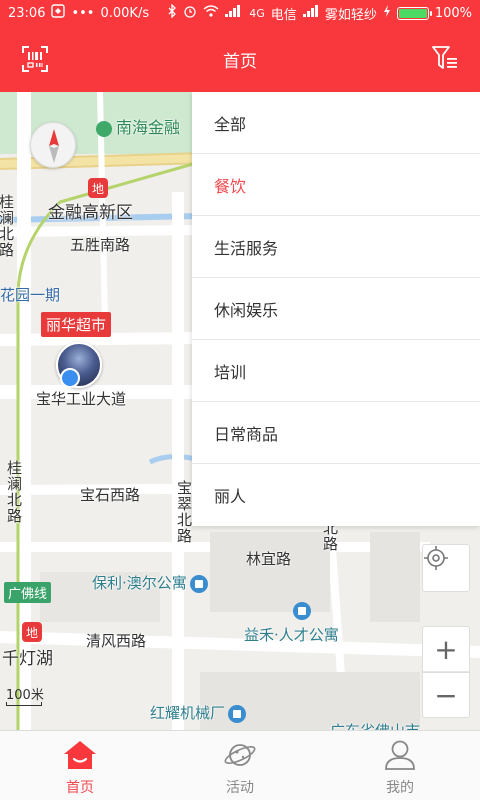 The width and height of the screenshot is (480, 800). What do you see at coordinates (76, 324) in the screenshot?
I see `shop-pin: 丽华超市` at bounding box center [76, 324].